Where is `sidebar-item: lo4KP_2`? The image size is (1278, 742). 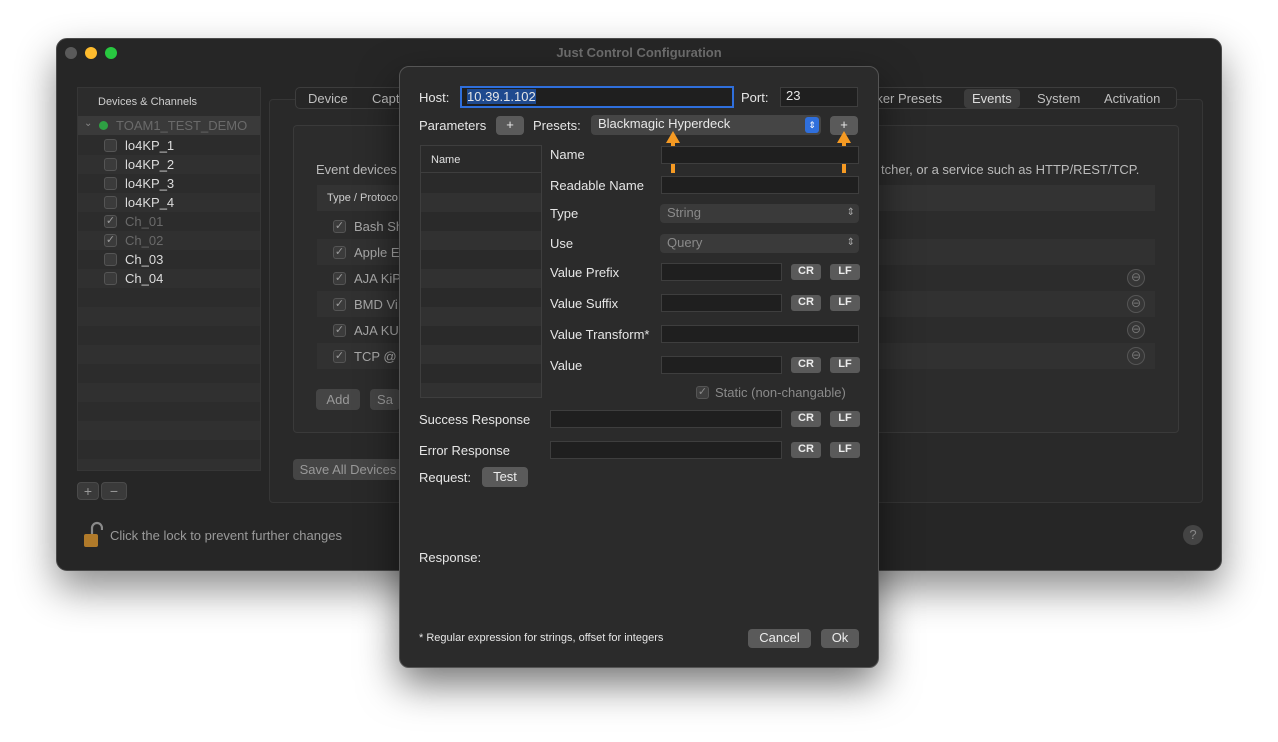 sidebar-item: lo4KP_2 is located at coordinates (169, 164).